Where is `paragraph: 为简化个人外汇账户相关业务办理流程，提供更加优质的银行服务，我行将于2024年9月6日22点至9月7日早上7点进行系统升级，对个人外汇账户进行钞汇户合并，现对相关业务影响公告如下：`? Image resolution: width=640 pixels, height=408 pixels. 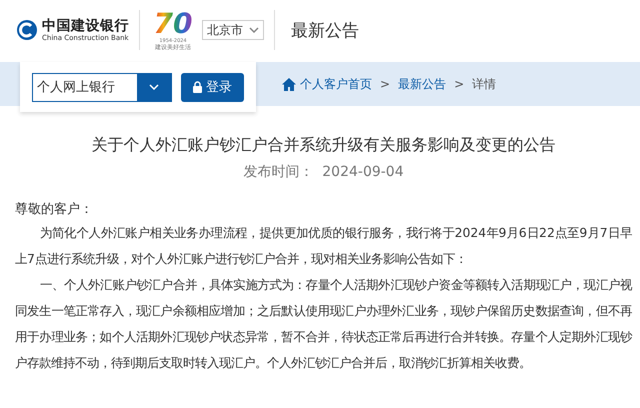 paragraph: 为简化个人外汇账户相关业务办理流程，提供更加优质的银行服务，我行将于2024年9月6日22点至9月7日早上7点进行系统升级，对个人外汇账户进行钞汇户合并，现对相关业务影响公告如下： is located at coordinates (323, 246).